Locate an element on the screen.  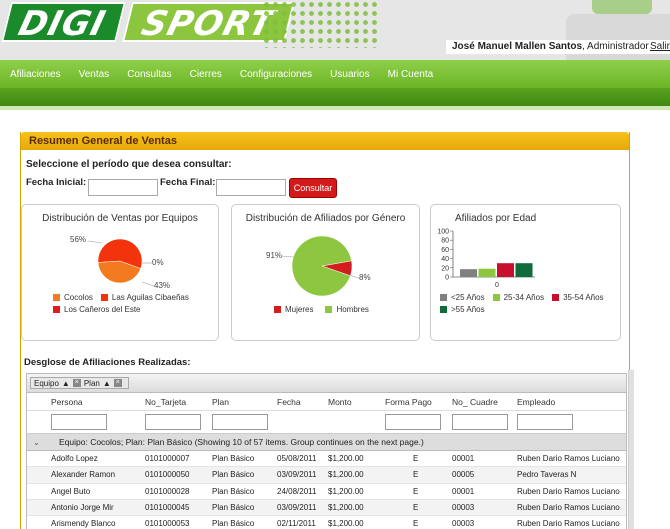
filter-empleado-input is located at coordinates (545, 422).